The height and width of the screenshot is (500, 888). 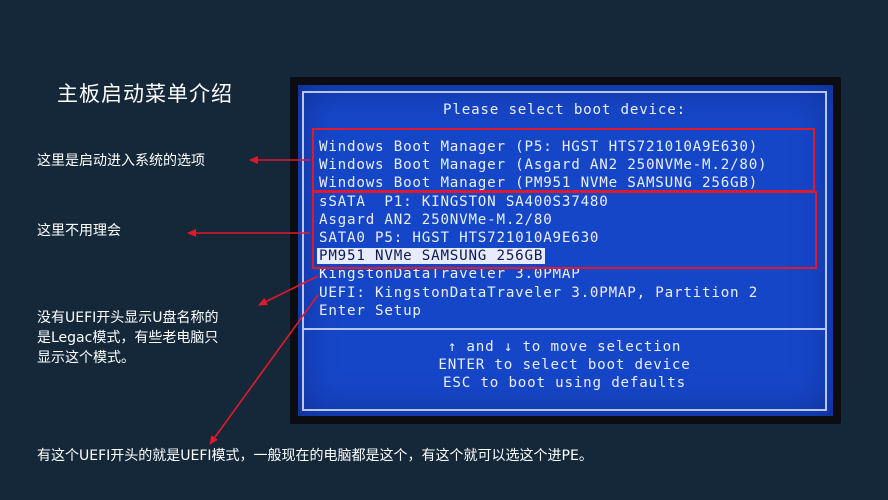 I want to click on annotation-arrows, so click(x=253, y=300).